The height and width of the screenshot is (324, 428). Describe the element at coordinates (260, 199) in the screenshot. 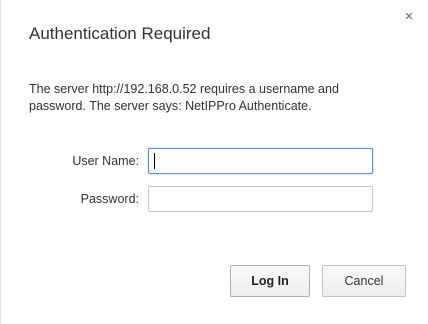

I see `password-input` at that location.